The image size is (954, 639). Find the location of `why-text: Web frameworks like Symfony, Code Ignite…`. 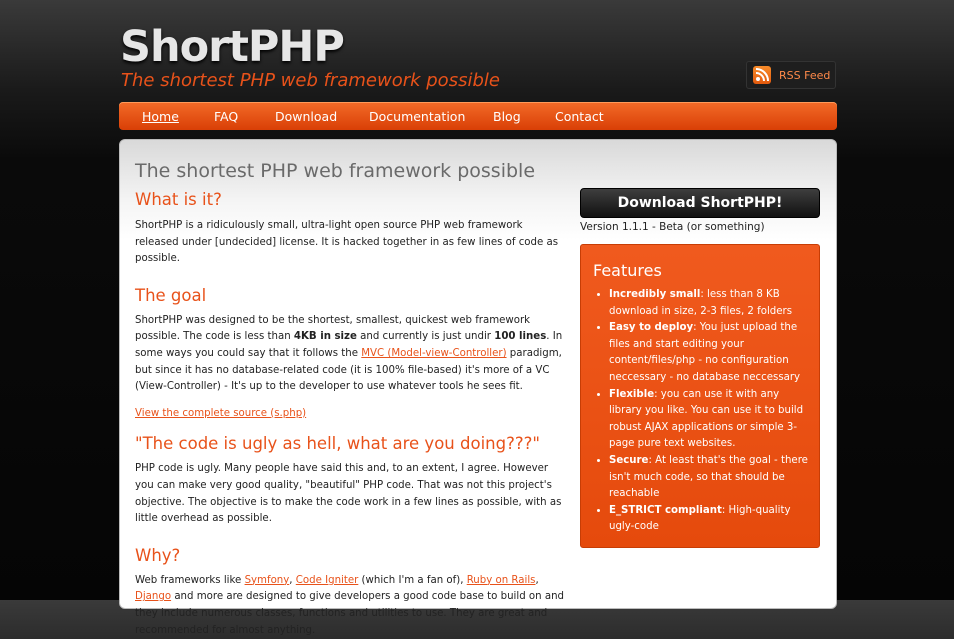

why-text: Web frameworks like Symfony, Code Ignite… is located at coordinates (349, 605).